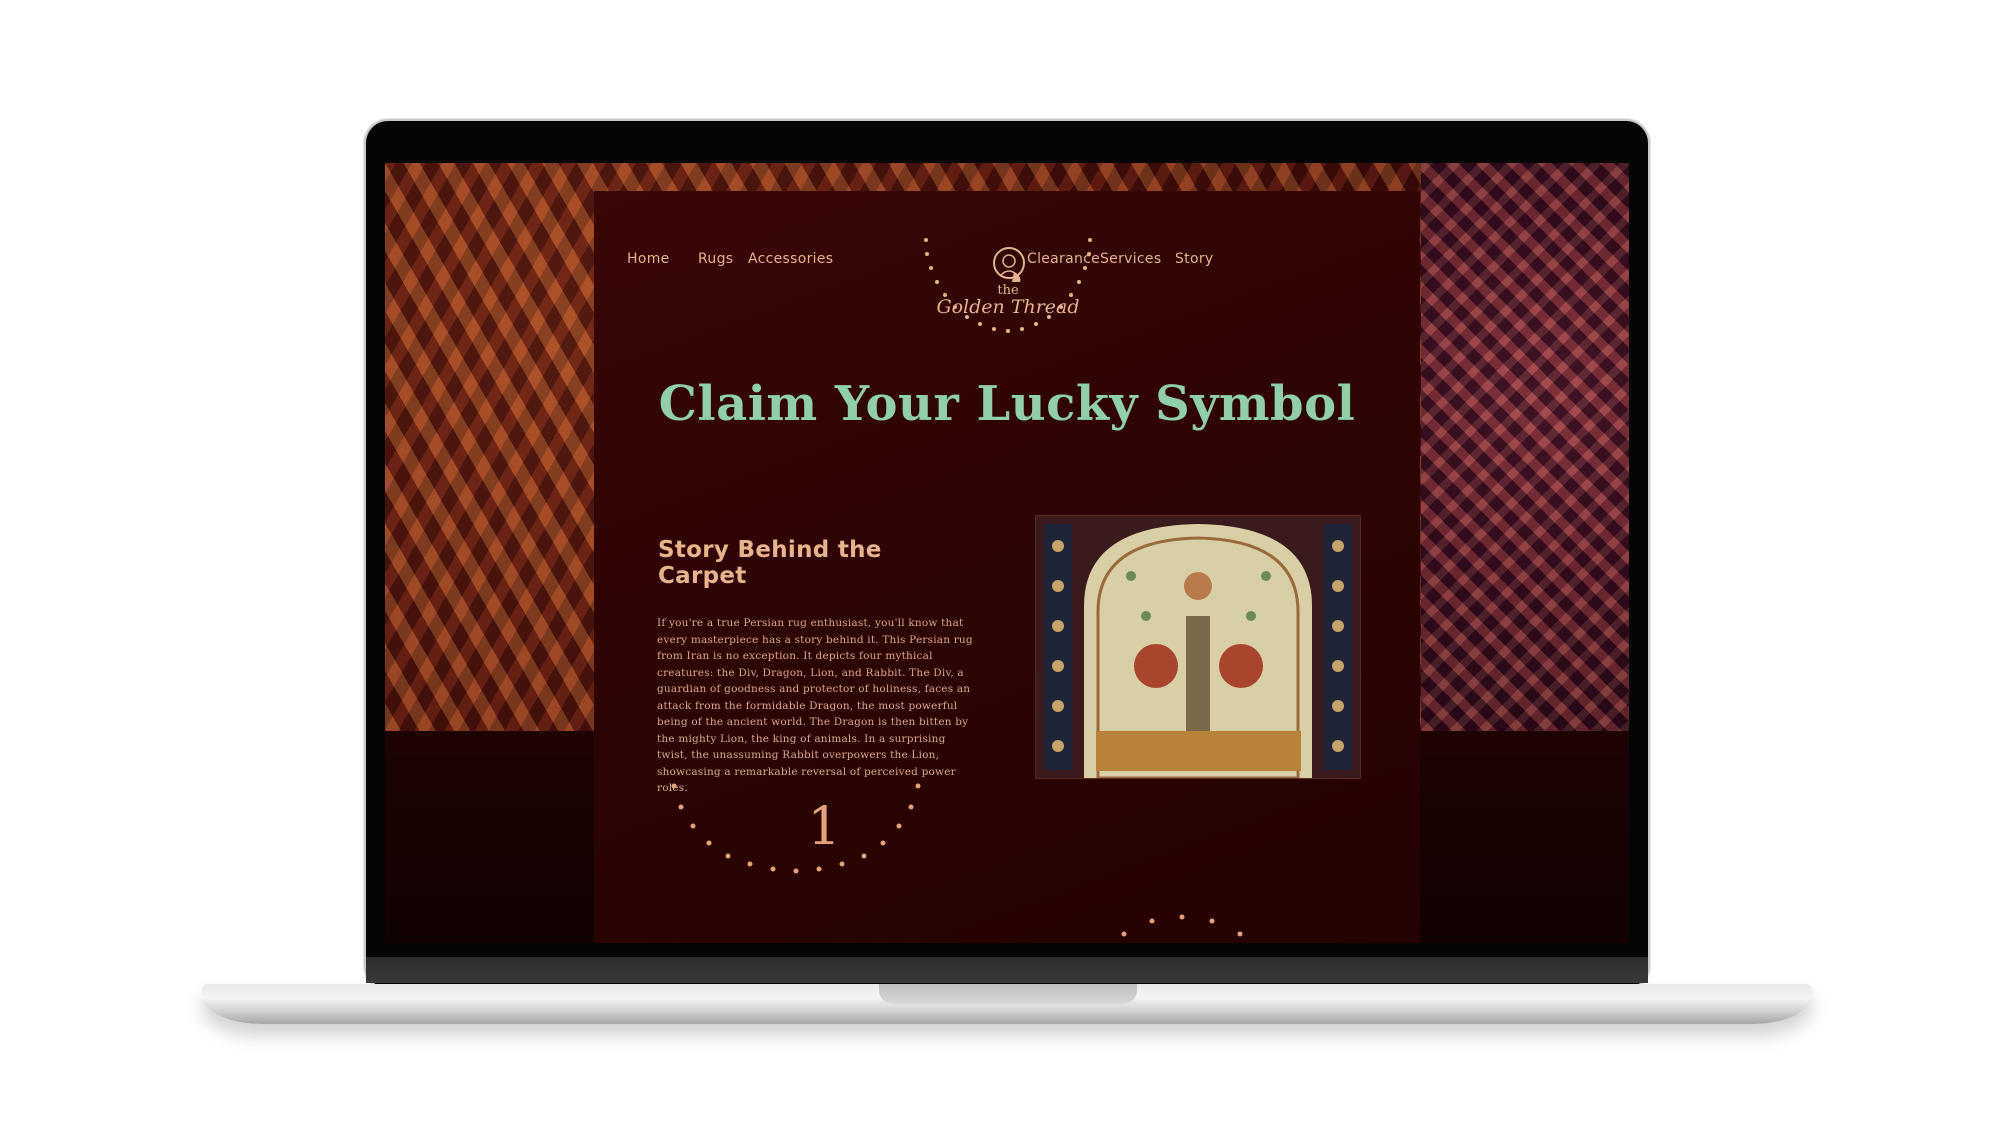 The height and width of the screenshot is (1122, 2000). Describe the element at coordinates (648, 259) in the screenshot. I see `nav-home: Home` at that location.